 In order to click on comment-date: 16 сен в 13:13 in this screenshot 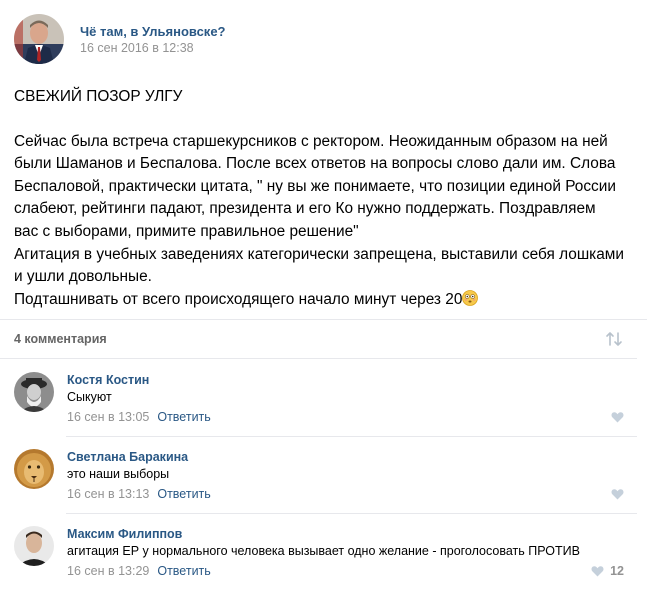, I will do `click(108, 494)`.